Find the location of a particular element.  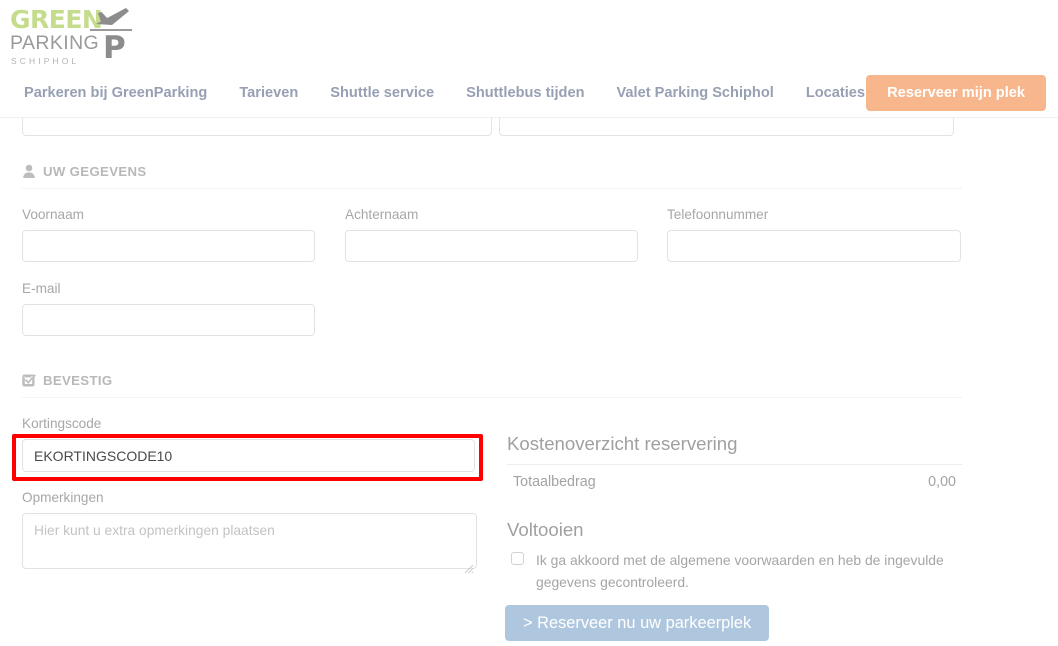

input-voornaam is located at coordinates (168, 246).